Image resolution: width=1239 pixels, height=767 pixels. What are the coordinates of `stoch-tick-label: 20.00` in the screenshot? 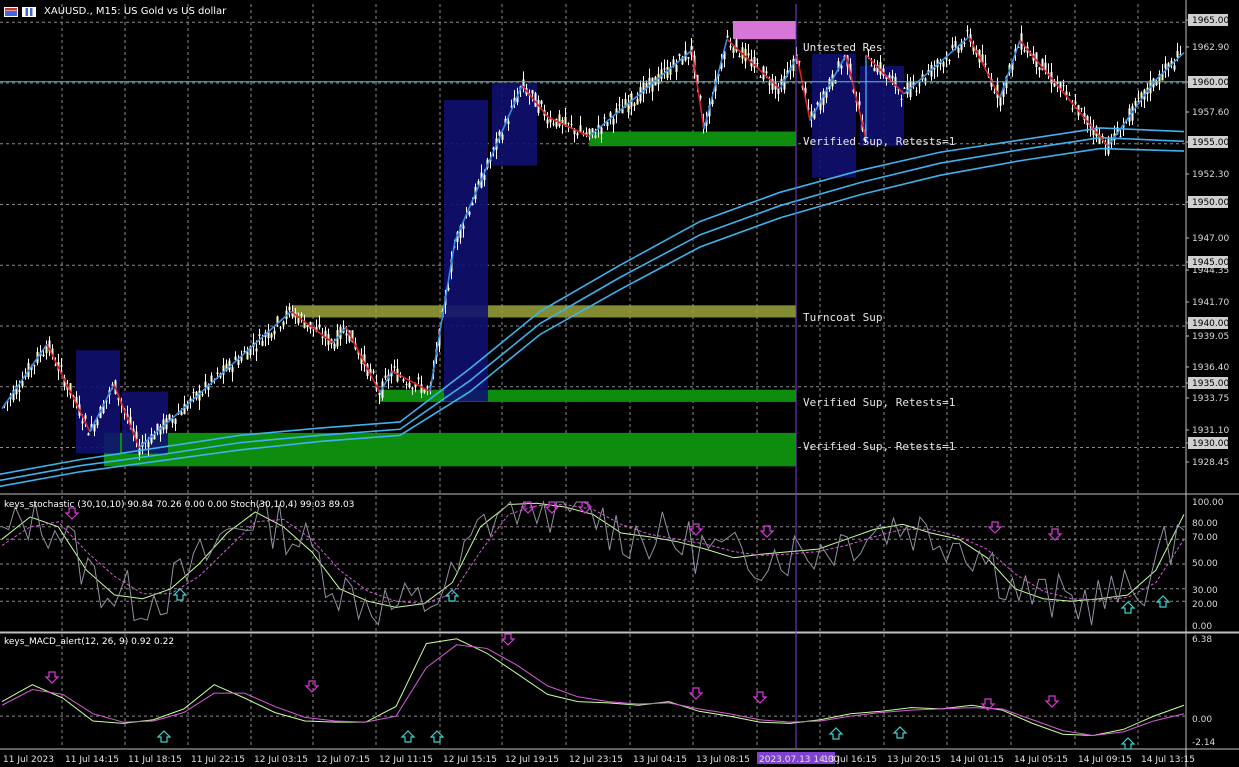 It's located at (1205, 605).